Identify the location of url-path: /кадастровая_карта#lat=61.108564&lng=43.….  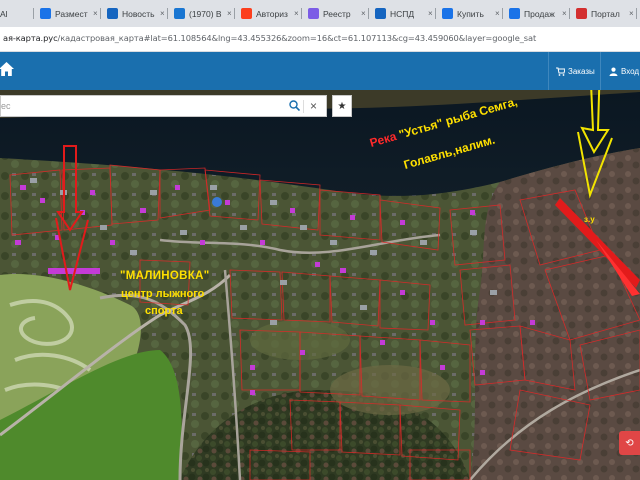
(297, 38).